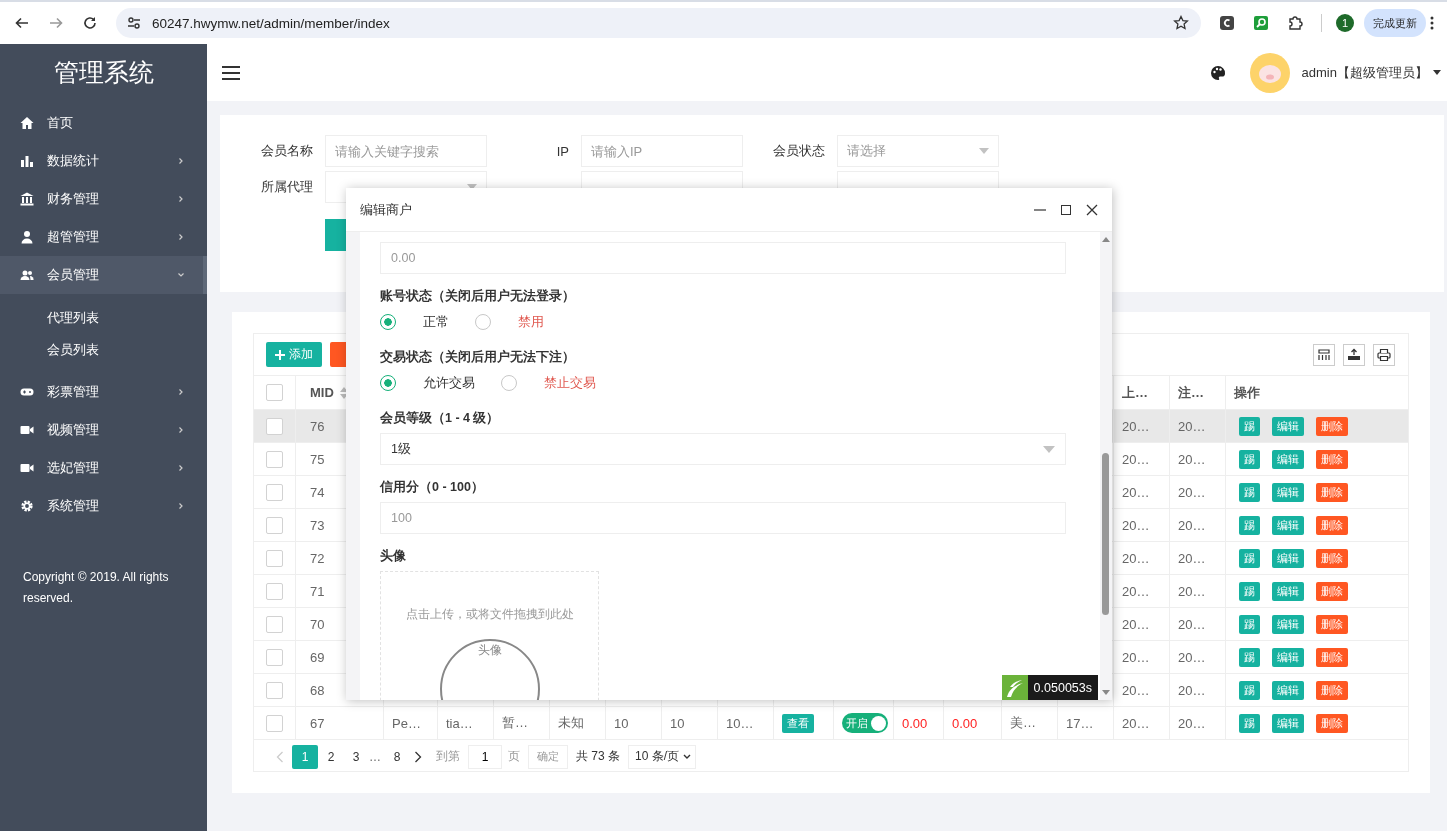  I want to click on site-settings-icon, so click(134, 23).